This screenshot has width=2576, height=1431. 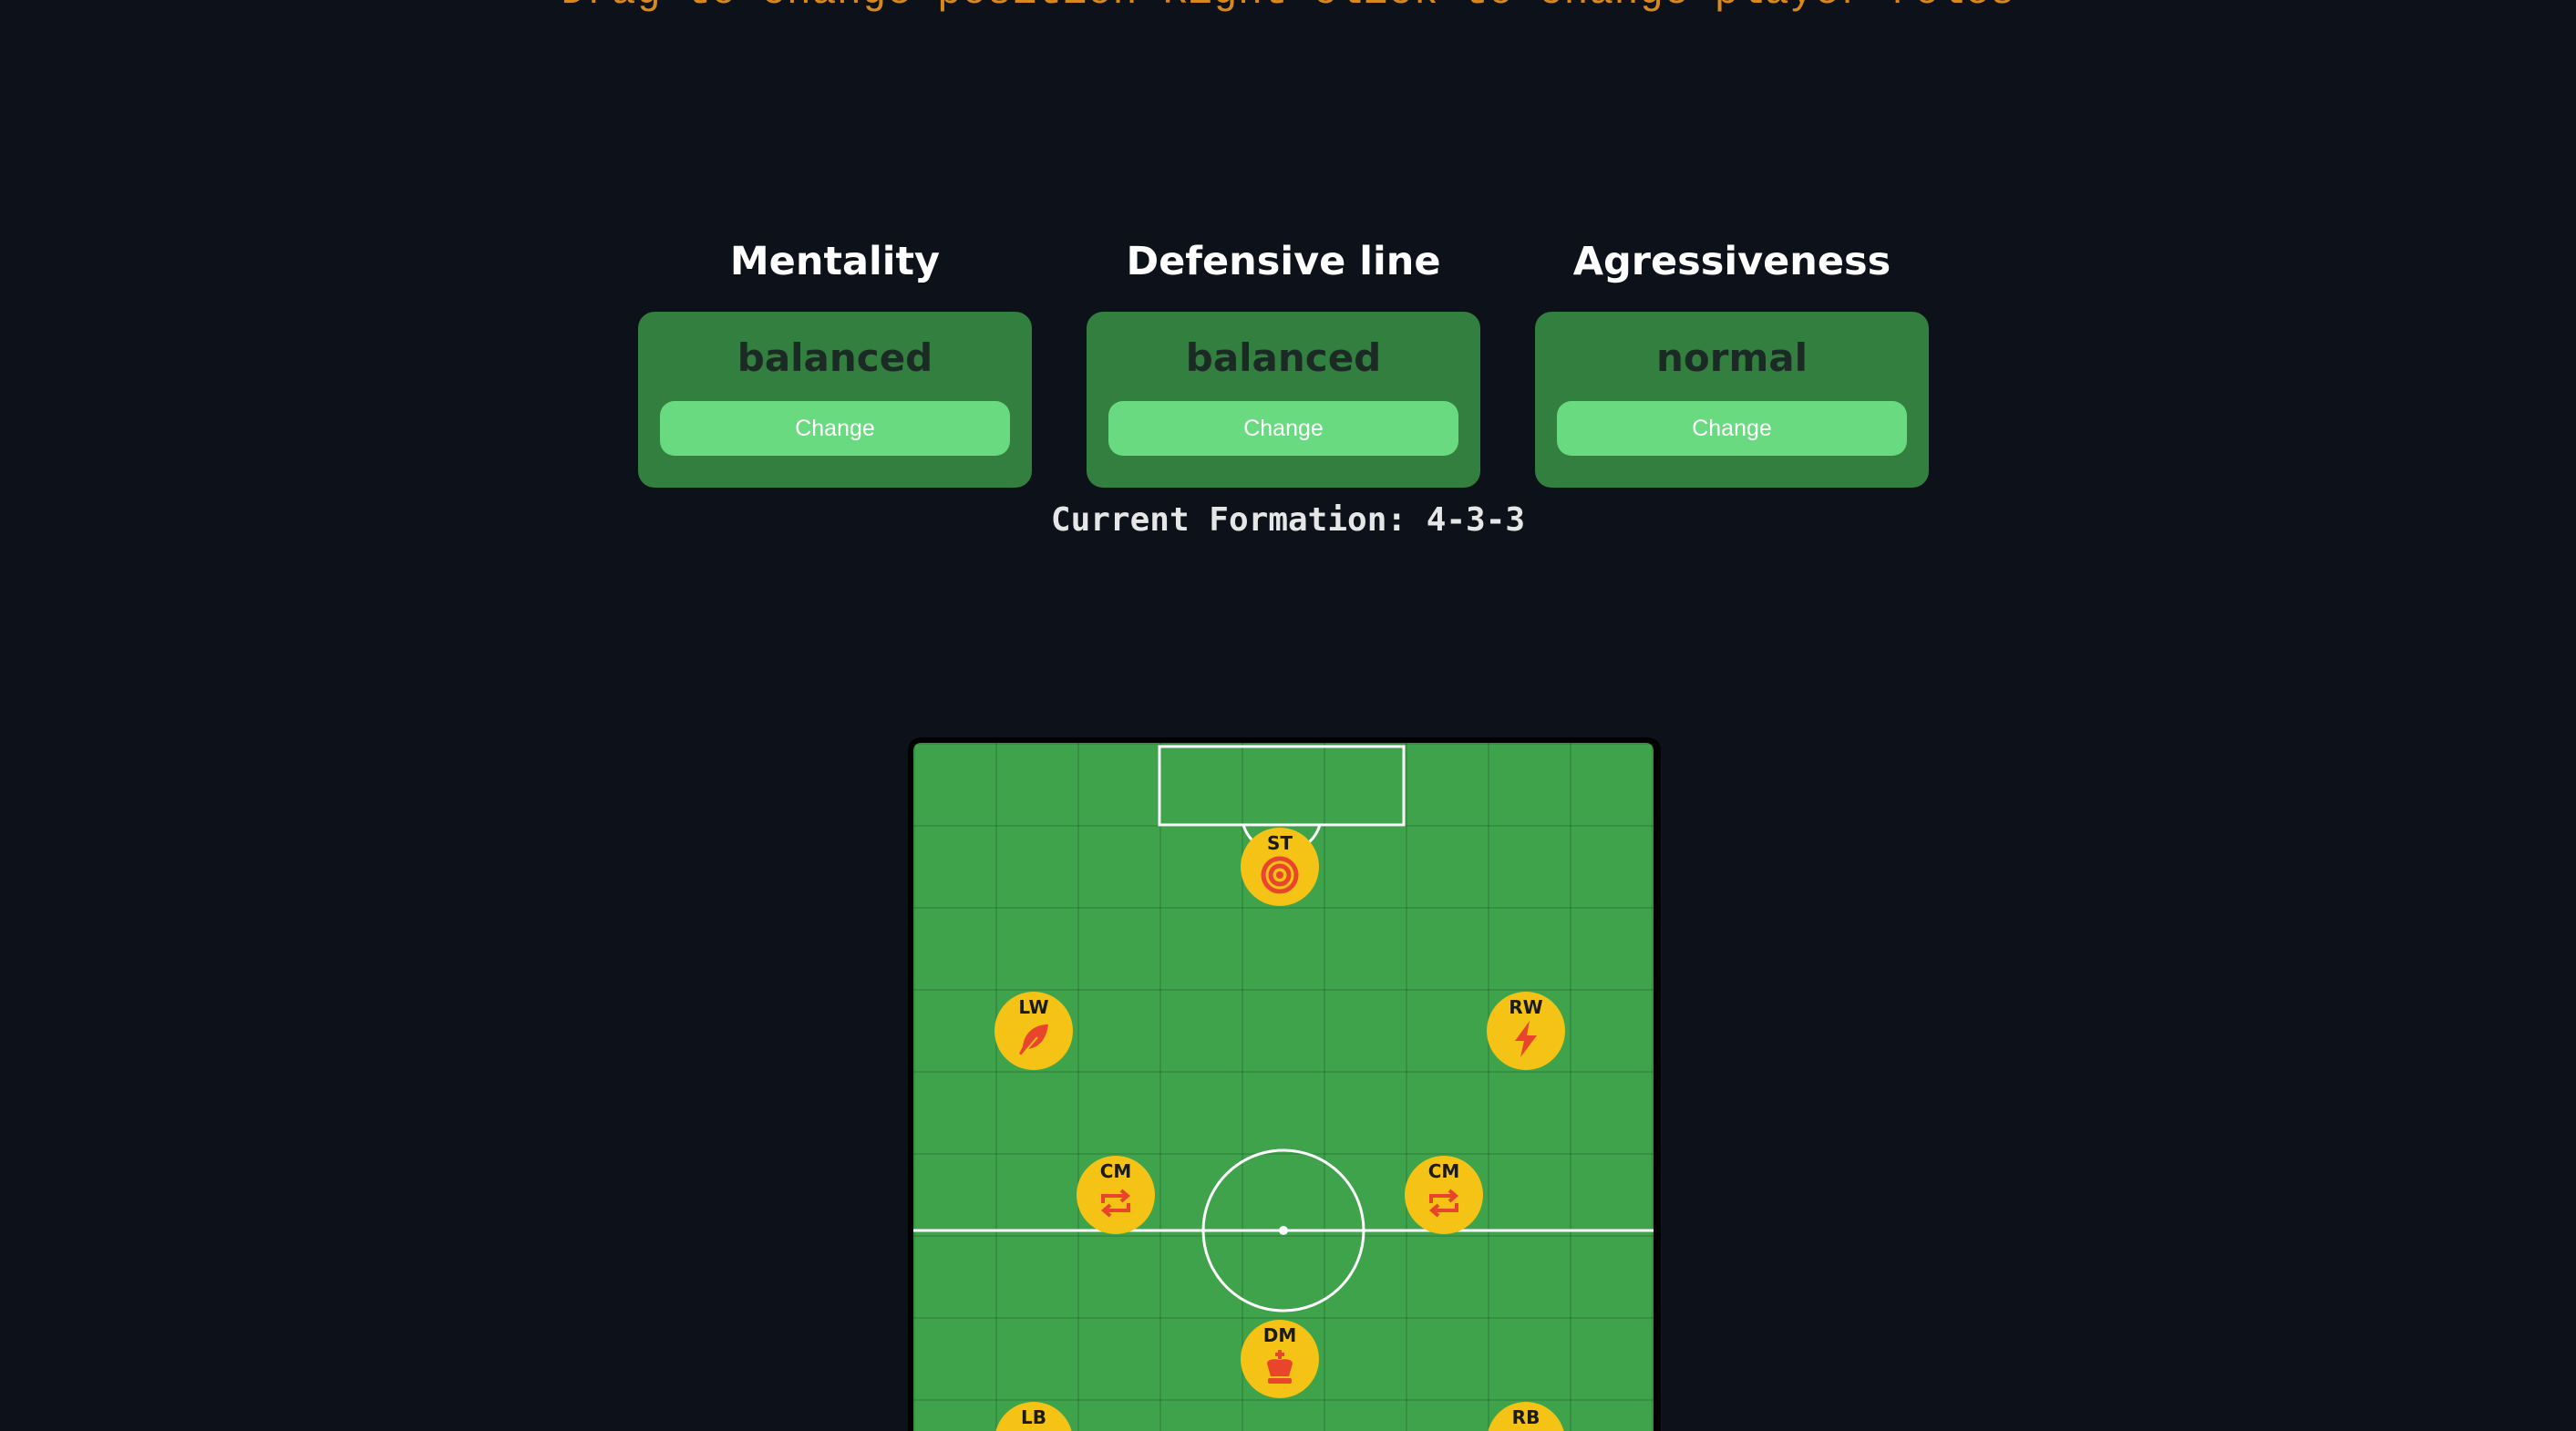 I want to click on mentality-value: balanced, so click(x=835, y=357).